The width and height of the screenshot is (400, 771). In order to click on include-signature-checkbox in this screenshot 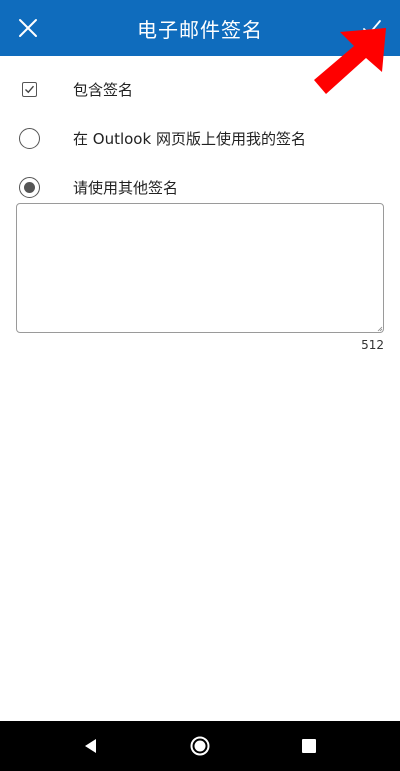, I will do `click(29, 89)`.